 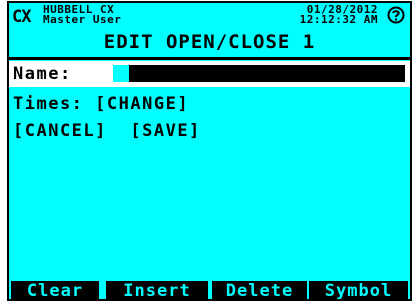 What do you see at coordinates (358, 290) in the screenshot?
I see `symbol-softkey: Symbol` at bounding box center [358, 290].